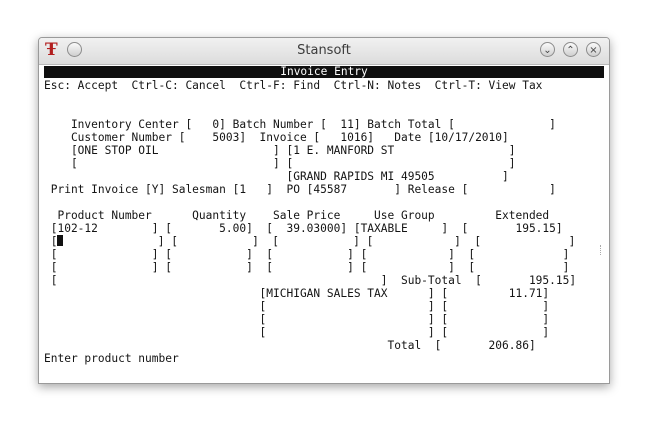  What do you see at coordinates (570, 49) in the screenshot?
I see `maximize-button: ⌃` at bounding box center [570, 49].